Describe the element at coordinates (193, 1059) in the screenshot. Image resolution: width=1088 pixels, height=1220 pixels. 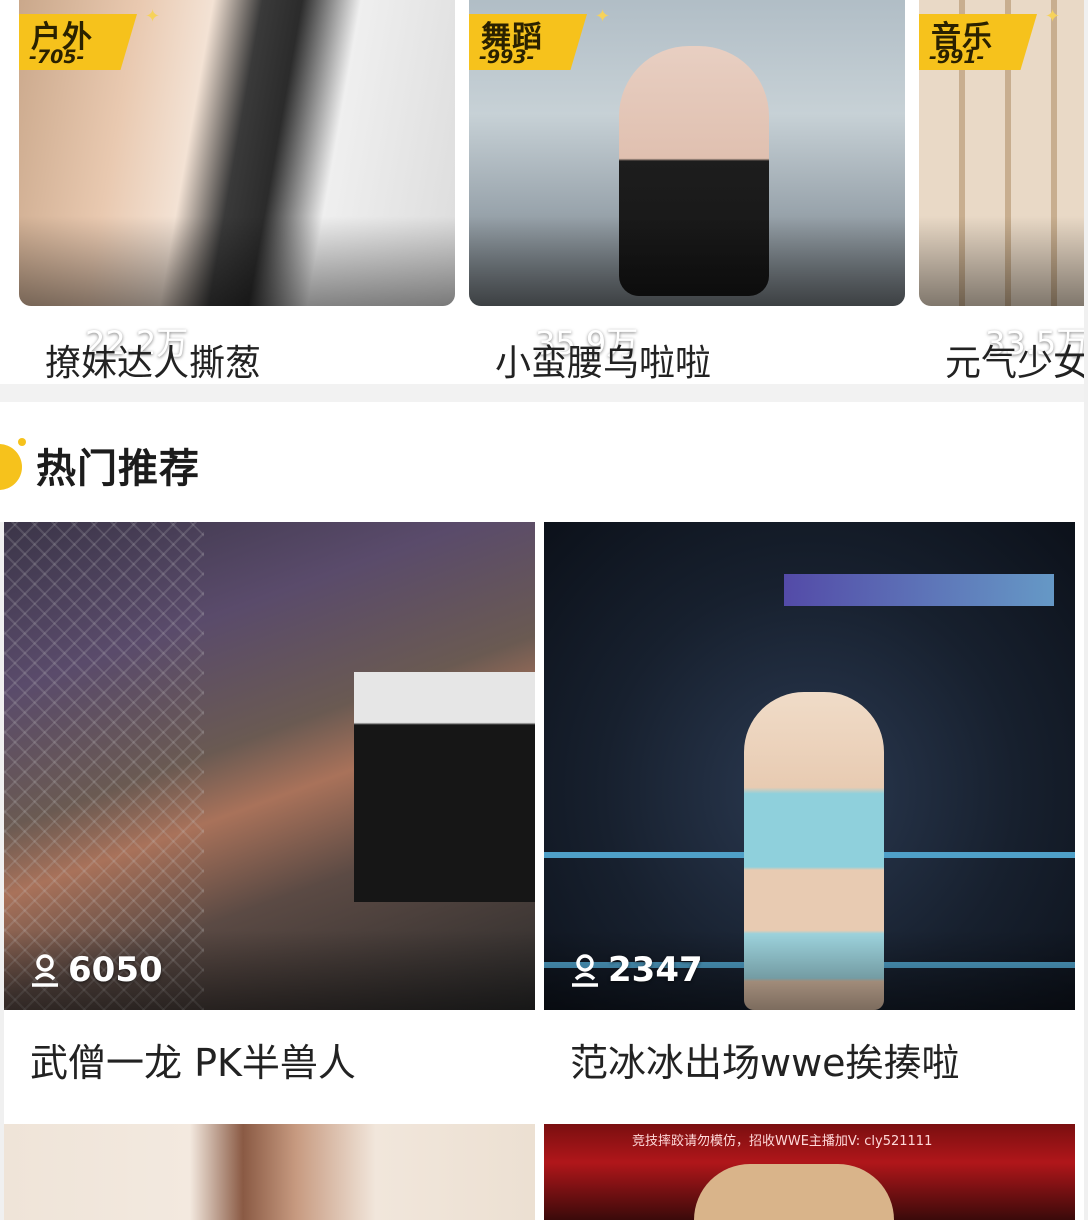
I see `stream-title: 武僧一龙 PK半兽人` at that location.